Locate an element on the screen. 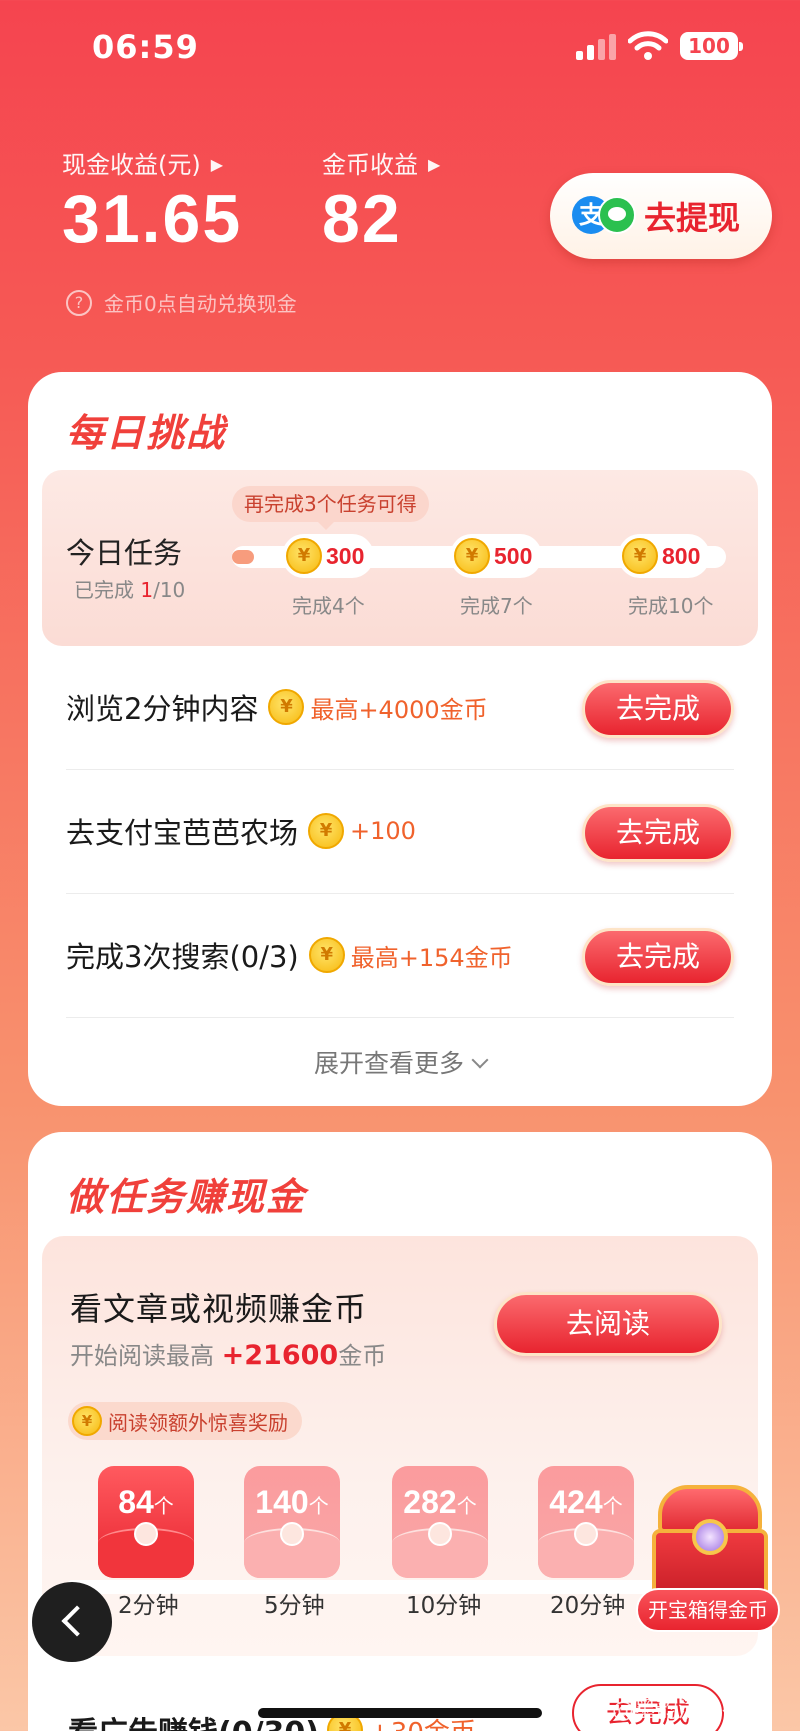 The height and width of the screenshot is (1731, 800). cash-tasks-title: 做任务赚现金 is located at coordinates (186, 1197).